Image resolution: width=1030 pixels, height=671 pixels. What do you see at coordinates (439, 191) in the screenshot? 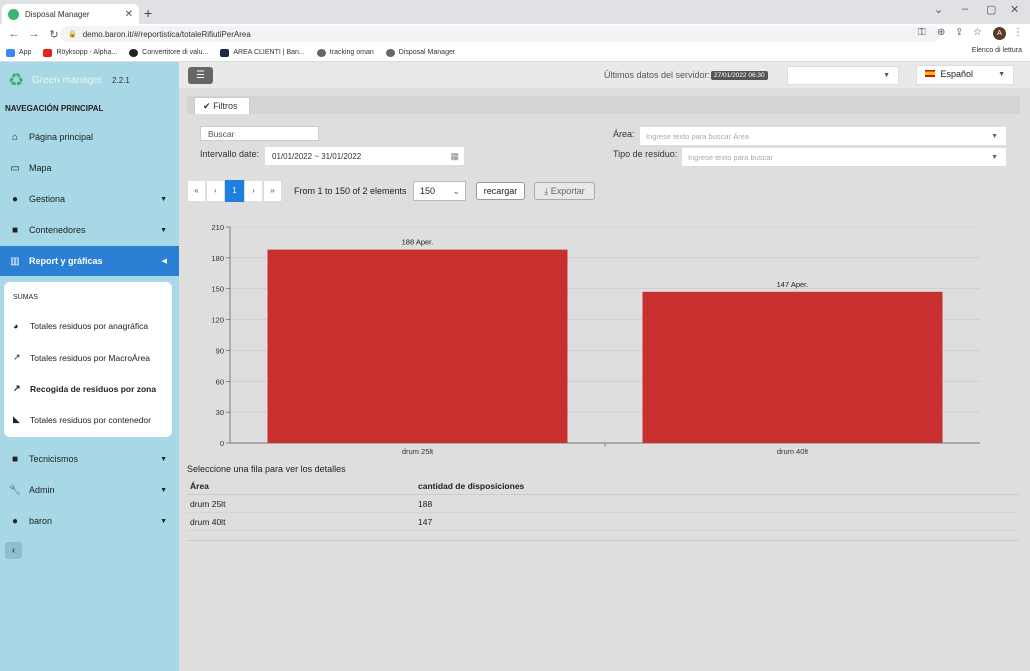
I see `page-size-select: 150 ⌄` at bounding box center [439, 191].